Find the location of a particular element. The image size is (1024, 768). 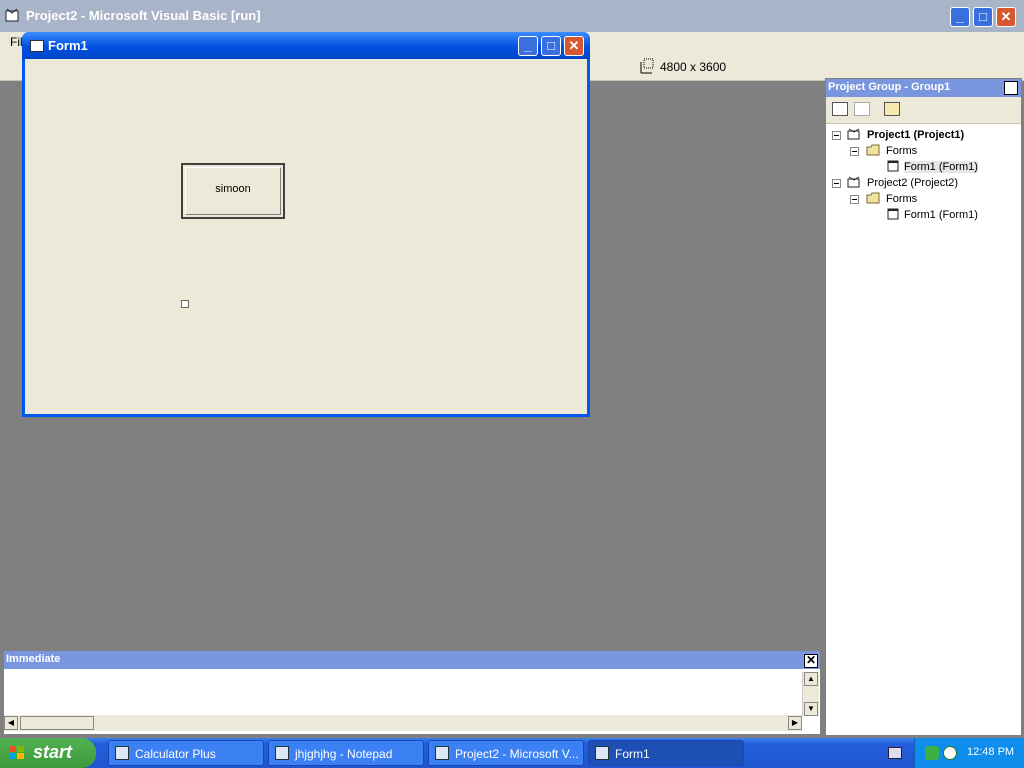

close-button: ✕ is located at coordinates (1006, 17).